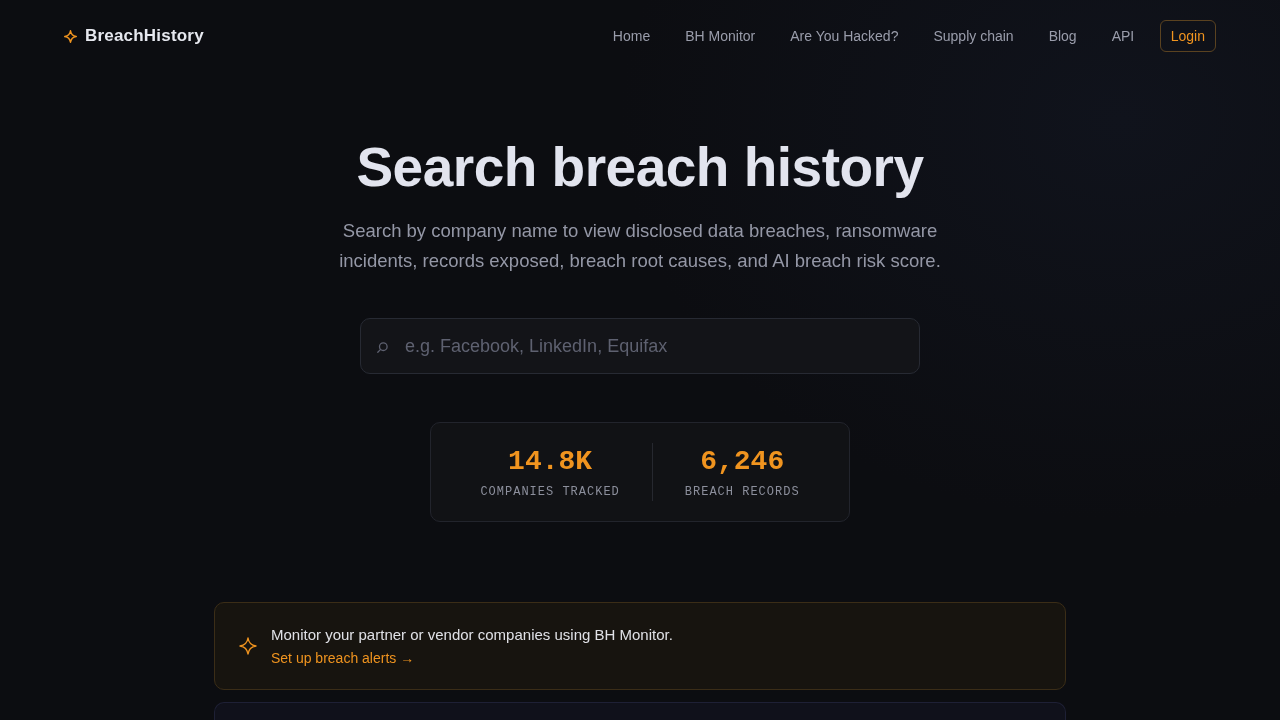  Describe the element at coordinates (742, 491) in the screenshot. I see `stat-label: BREACH RECORDS` at that location.